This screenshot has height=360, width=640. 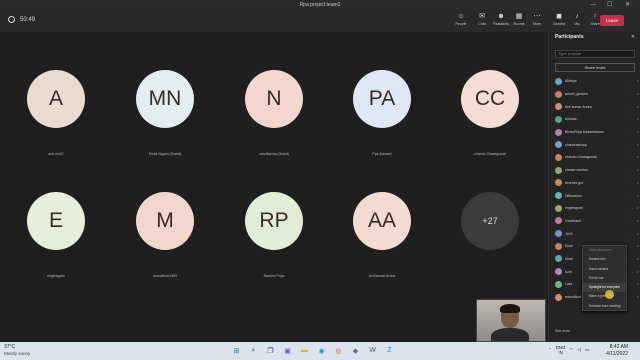 What do you see at coordinates (389, 350) in the screenshot?
I see `zoom-icon: Z` at bounding box center [389, 350].